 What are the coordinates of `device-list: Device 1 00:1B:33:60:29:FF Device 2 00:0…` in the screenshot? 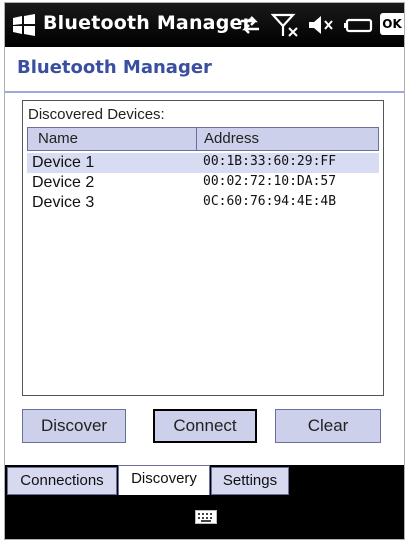 It's located at (203, 183).